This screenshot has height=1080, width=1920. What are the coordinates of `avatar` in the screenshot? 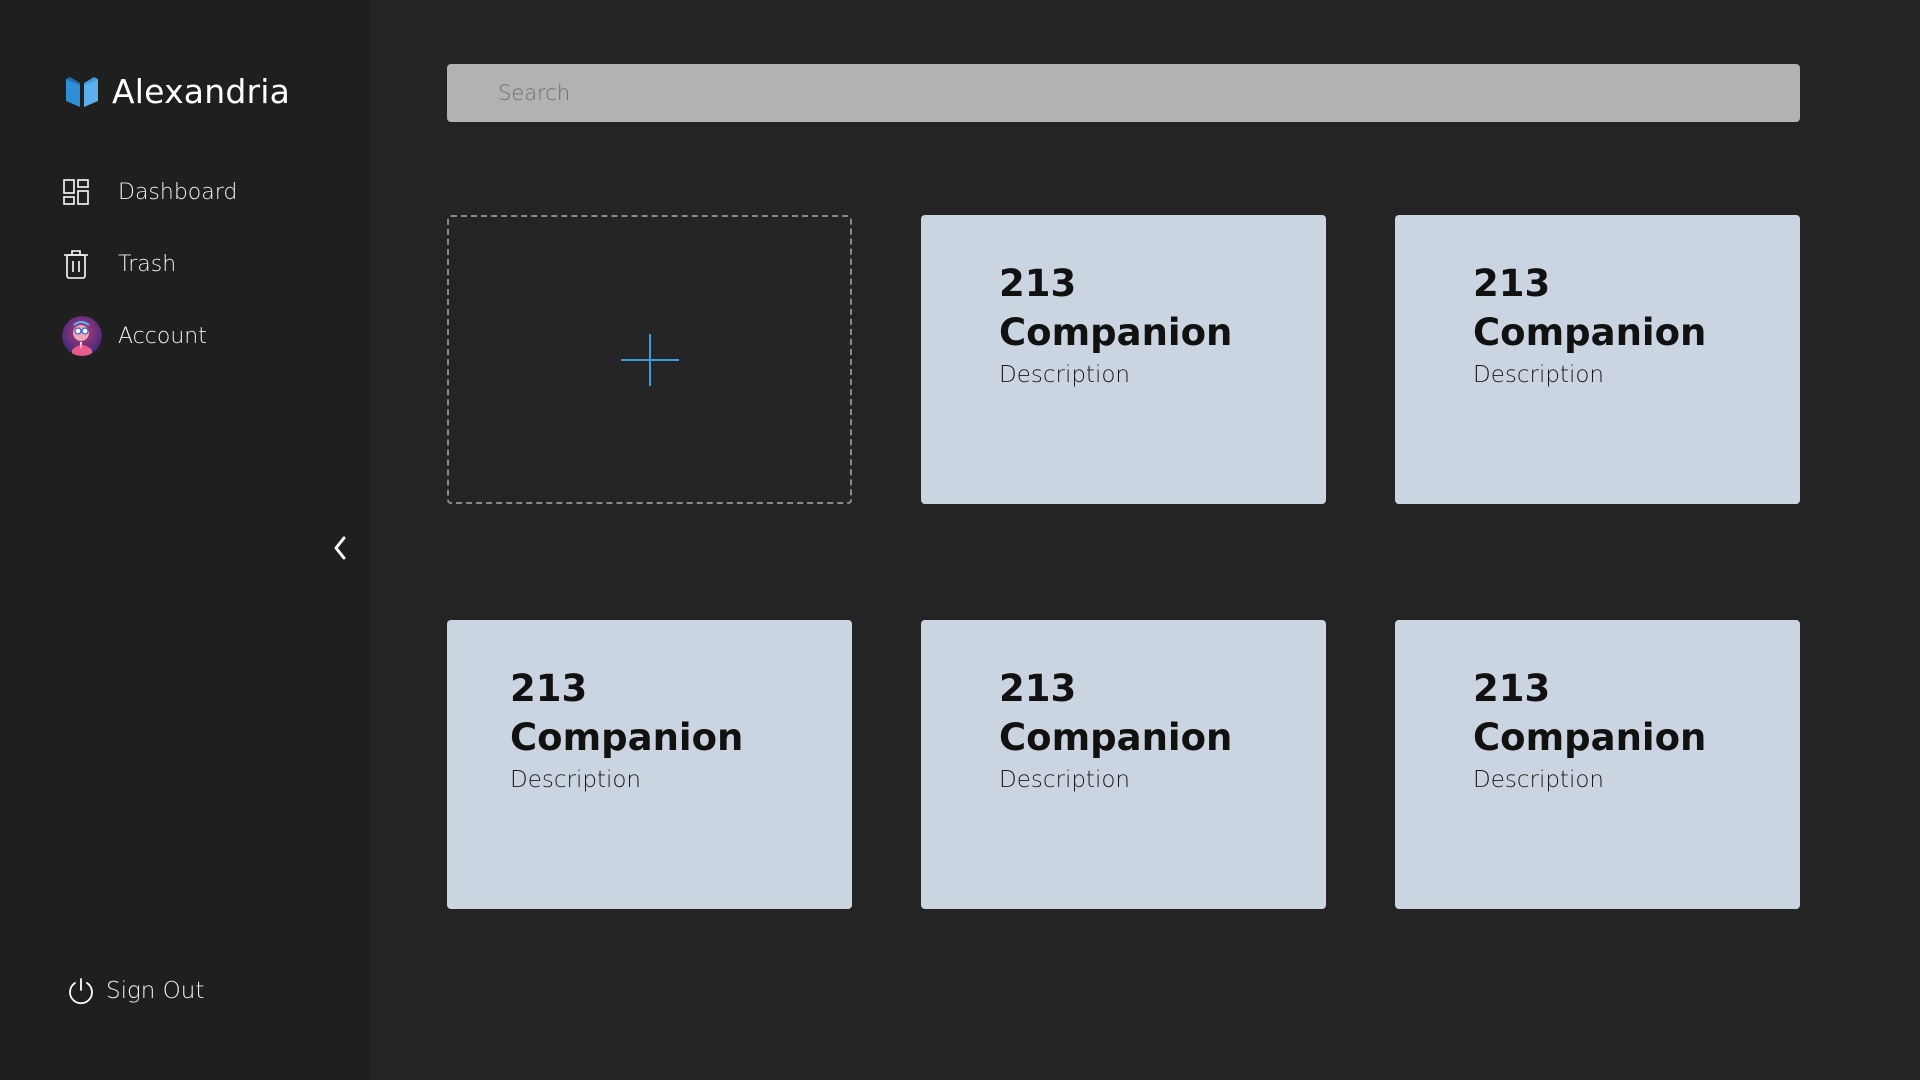 It's located at (83, 336).